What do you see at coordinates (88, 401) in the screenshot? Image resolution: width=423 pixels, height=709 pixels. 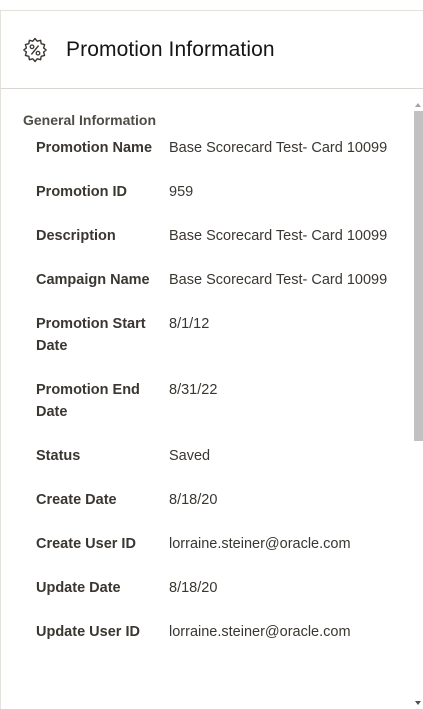 I see `detail-label: Promotion End Date` at bounding box center [88, 401].